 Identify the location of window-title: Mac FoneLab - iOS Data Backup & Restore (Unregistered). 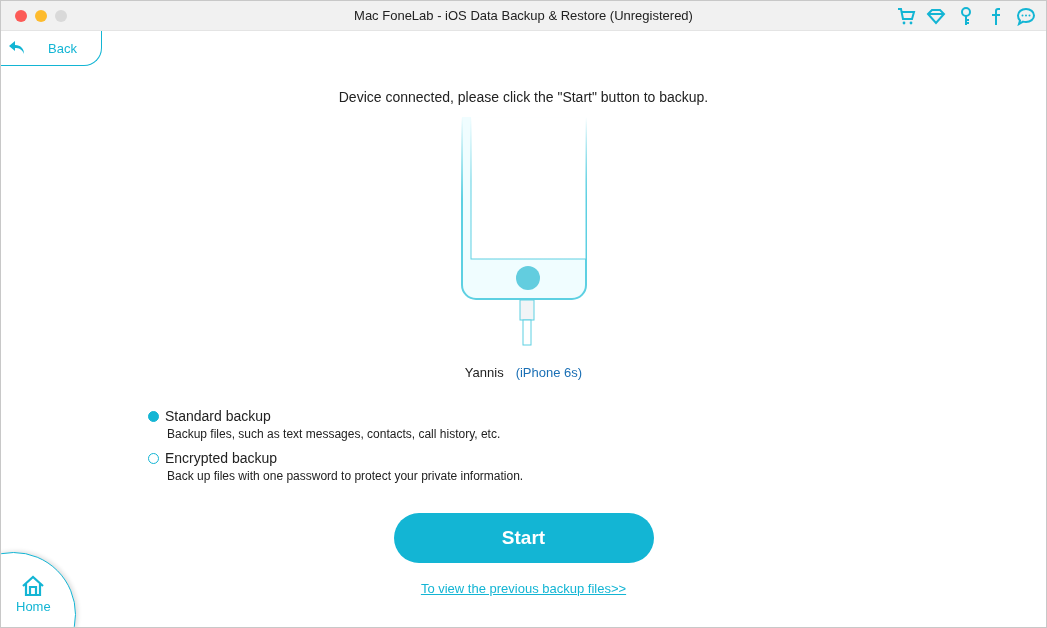
(523, 15).